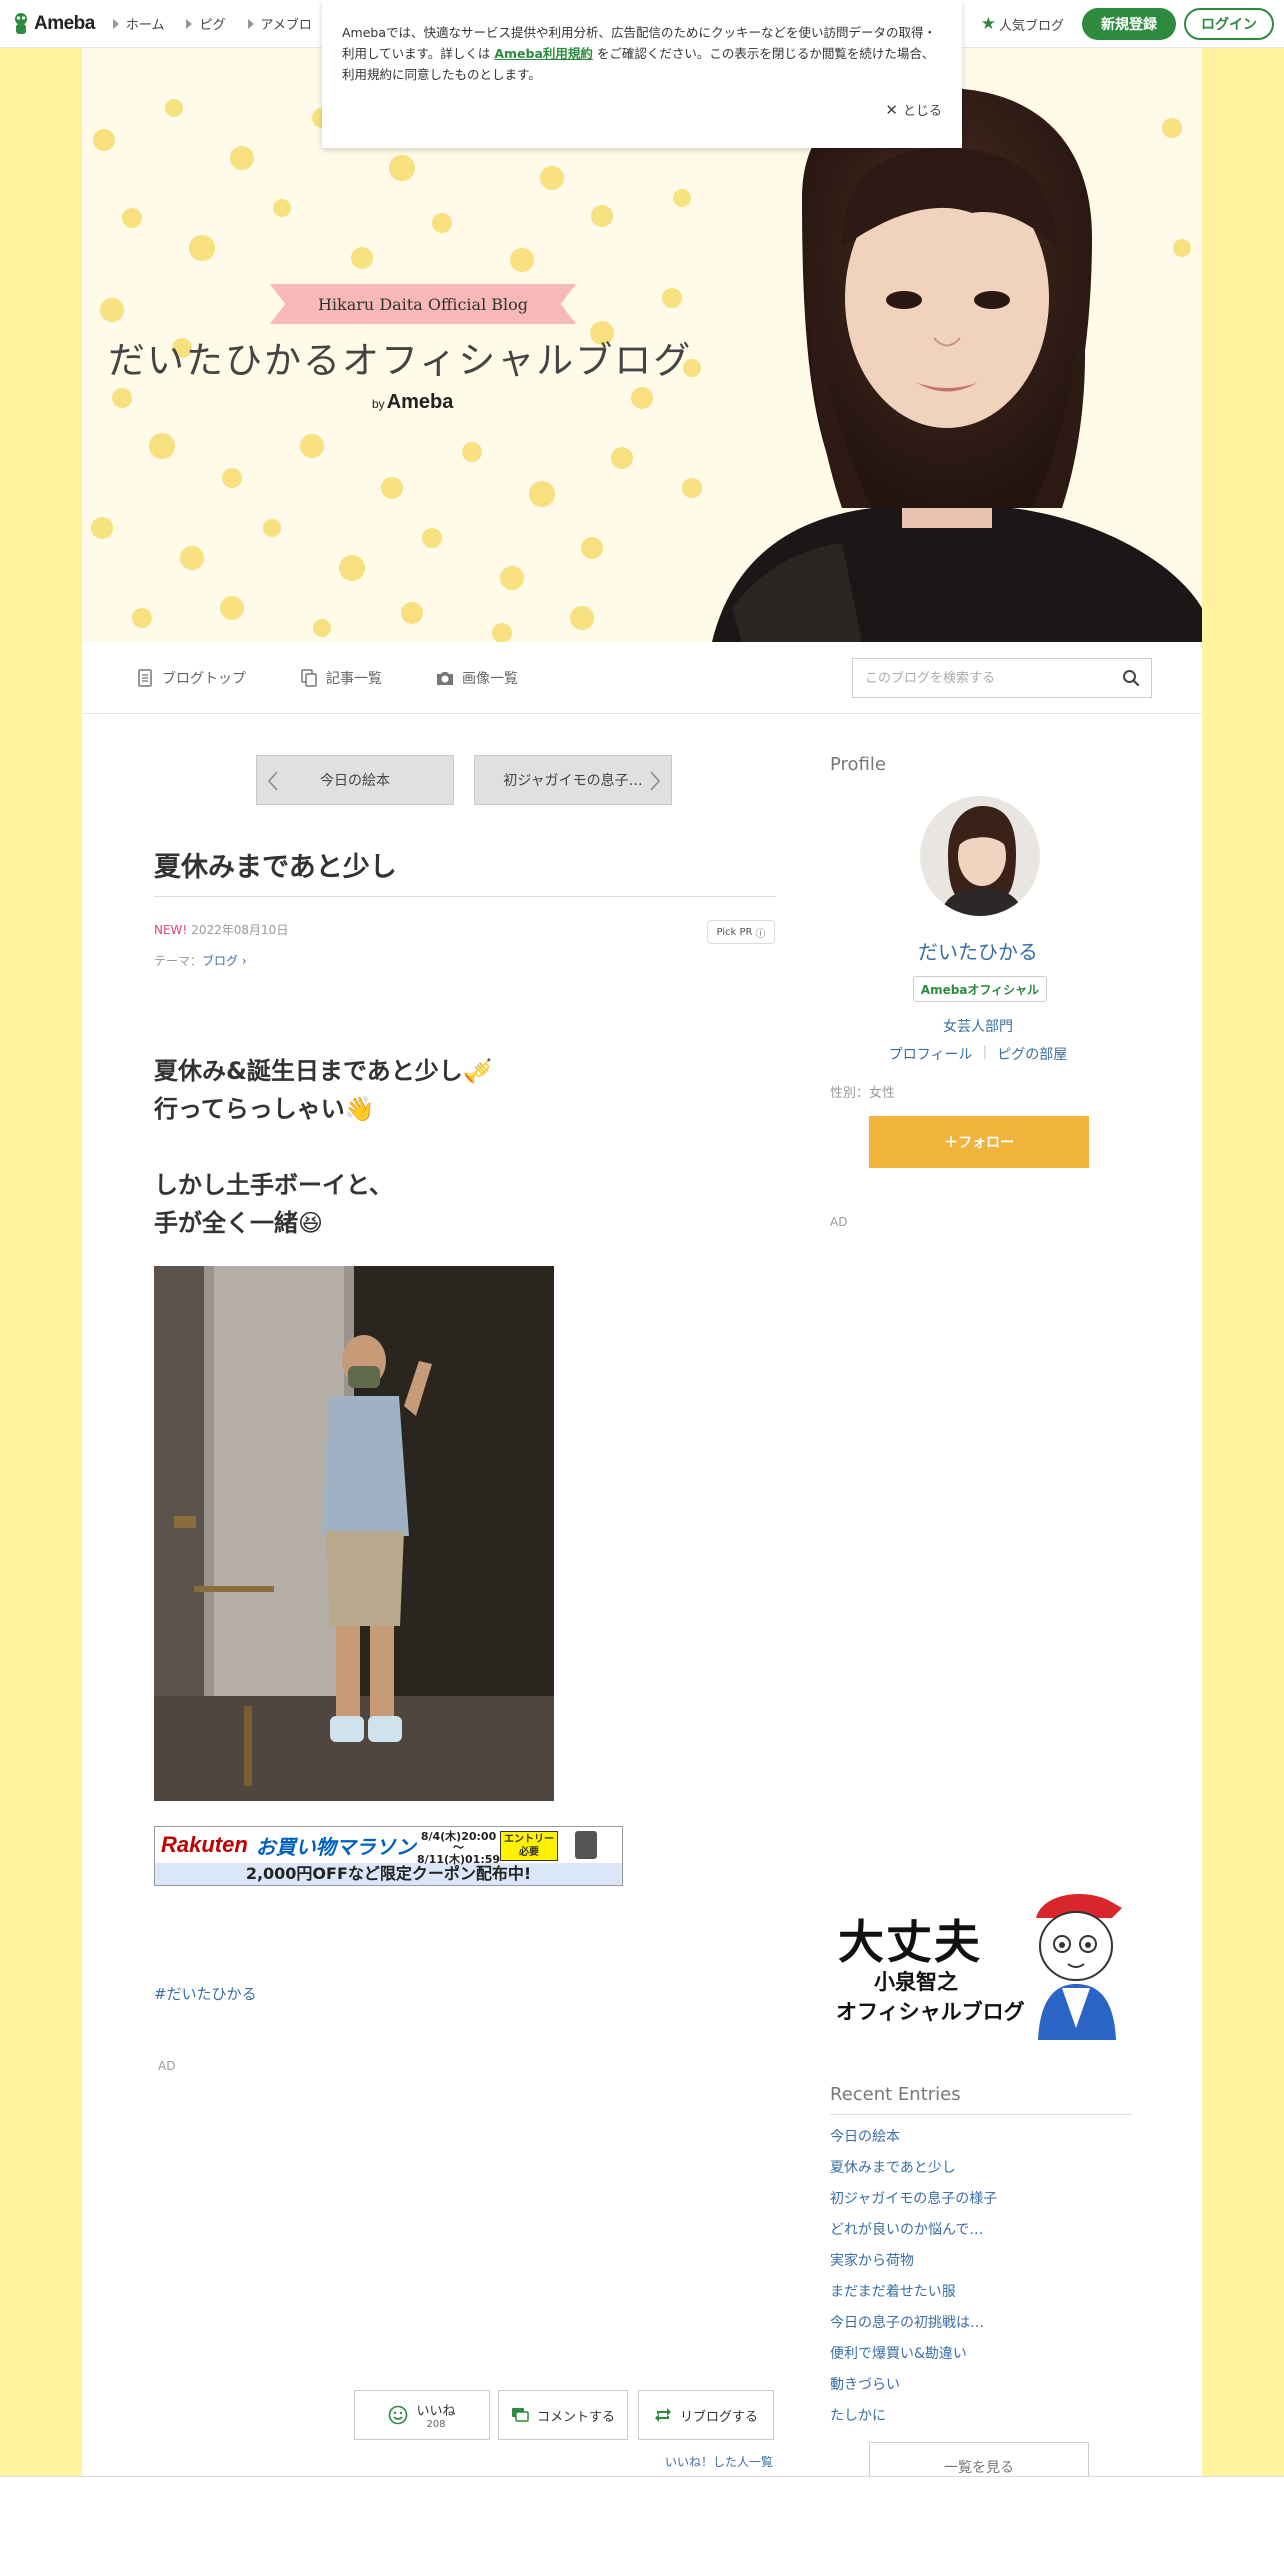 Image resolution: width=1284 pixels, height=2568 pixels. Describe the element at coordinates (931, 1054) in the screenshot. I see `profile-link: プロフィール` at that location.